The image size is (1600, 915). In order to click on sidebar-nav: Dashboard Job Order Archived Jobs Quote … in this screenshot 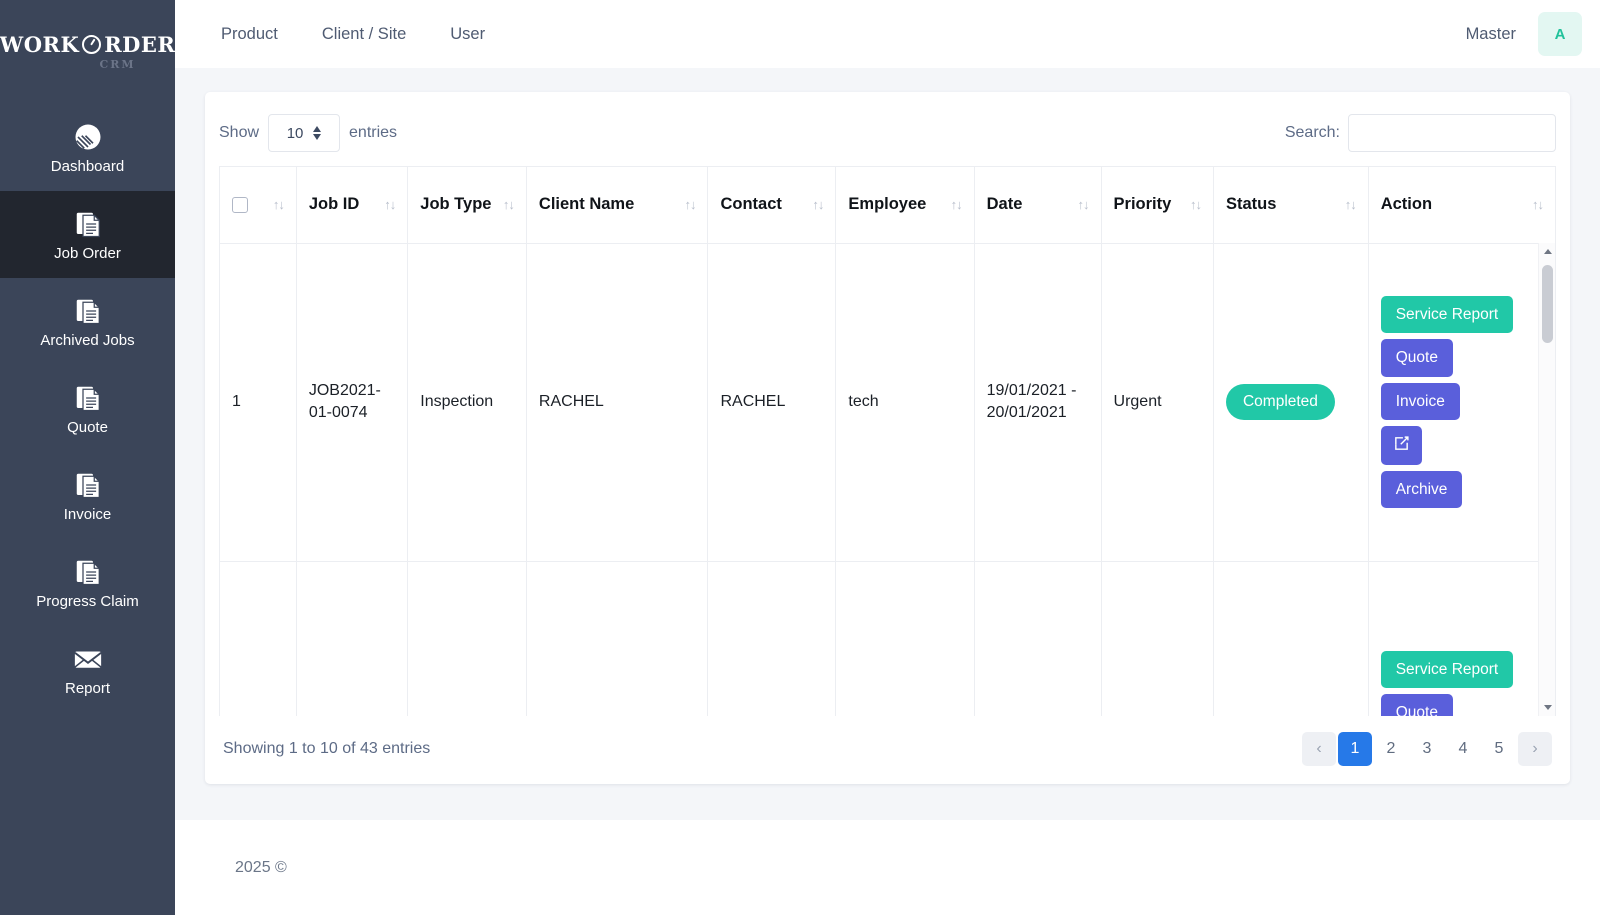, I will do `click(87, 408)`.